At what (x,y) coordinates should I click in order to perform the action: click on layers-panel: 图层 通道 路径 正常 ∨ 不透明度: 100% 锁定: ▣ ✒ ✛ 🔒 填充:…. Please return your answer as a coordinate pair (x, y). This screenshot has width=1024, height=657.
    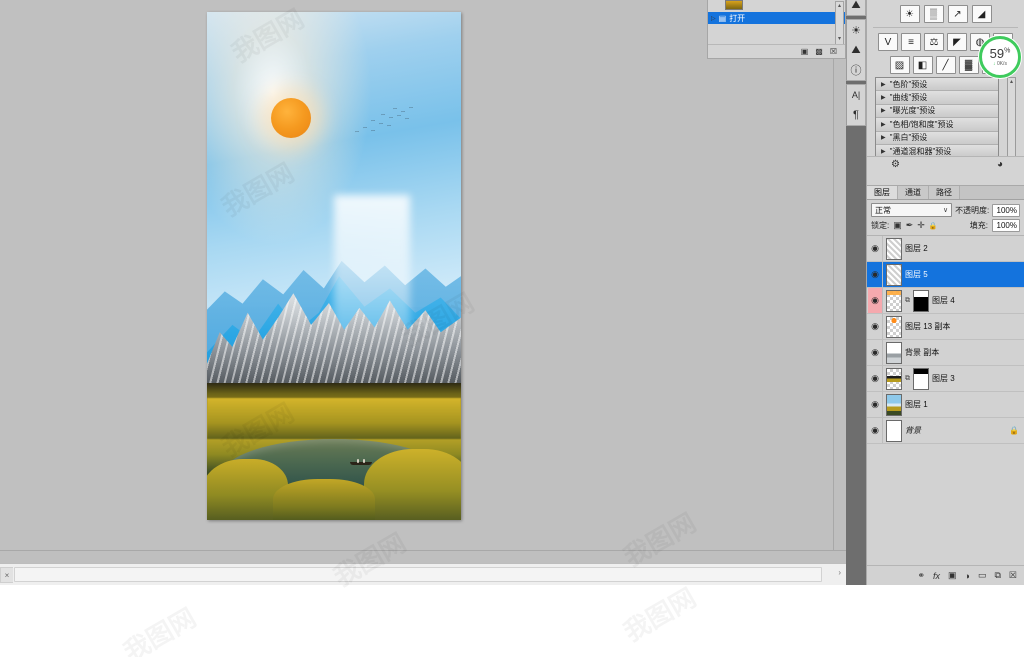
    Looking at the image, I should click on (945, 385).